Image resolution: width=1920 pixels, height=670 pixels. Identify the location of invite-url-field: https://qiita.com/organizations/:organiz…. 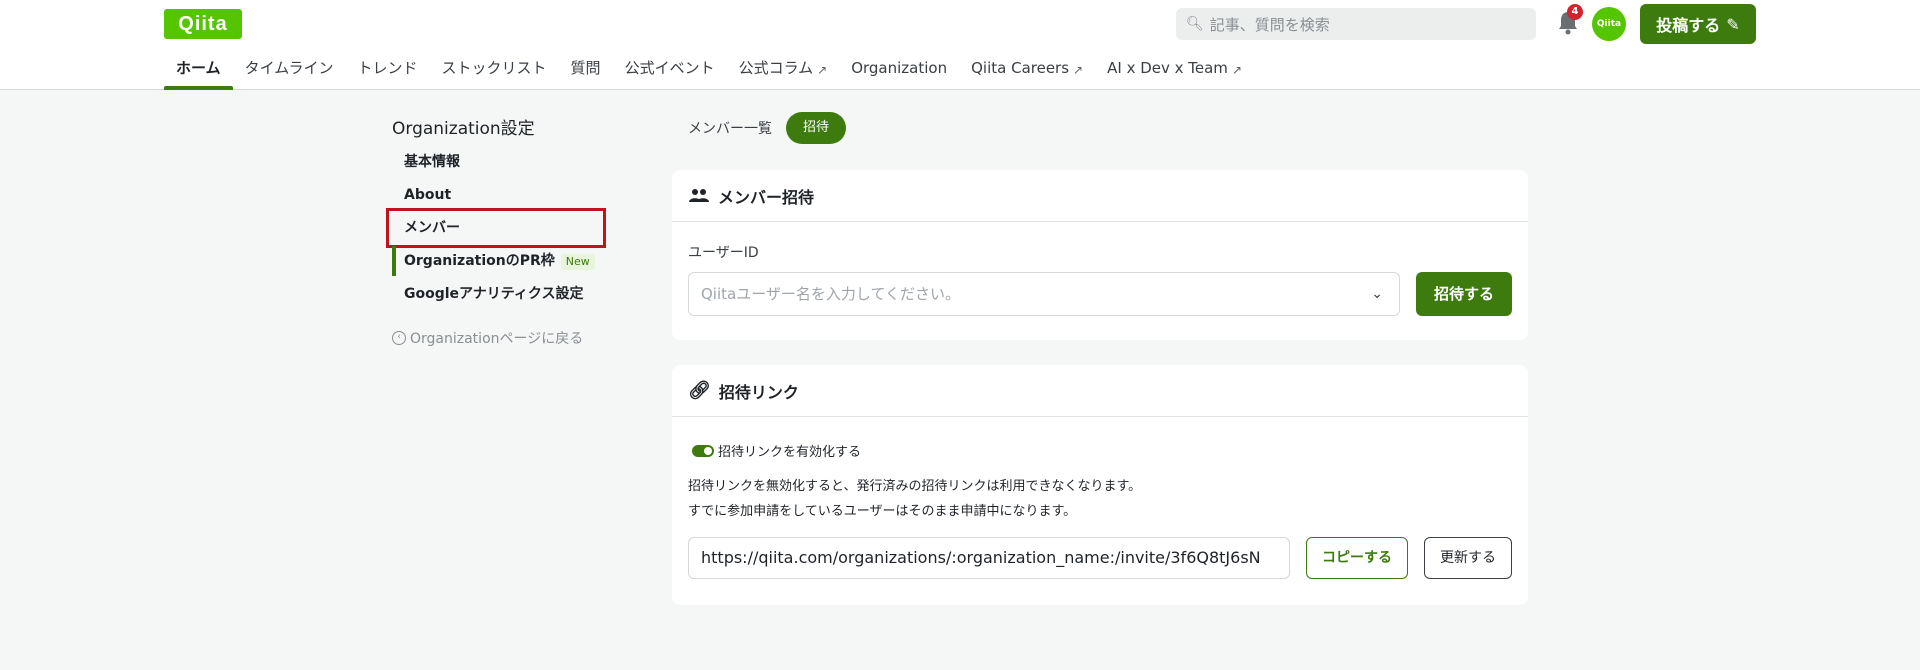
(989, 558).